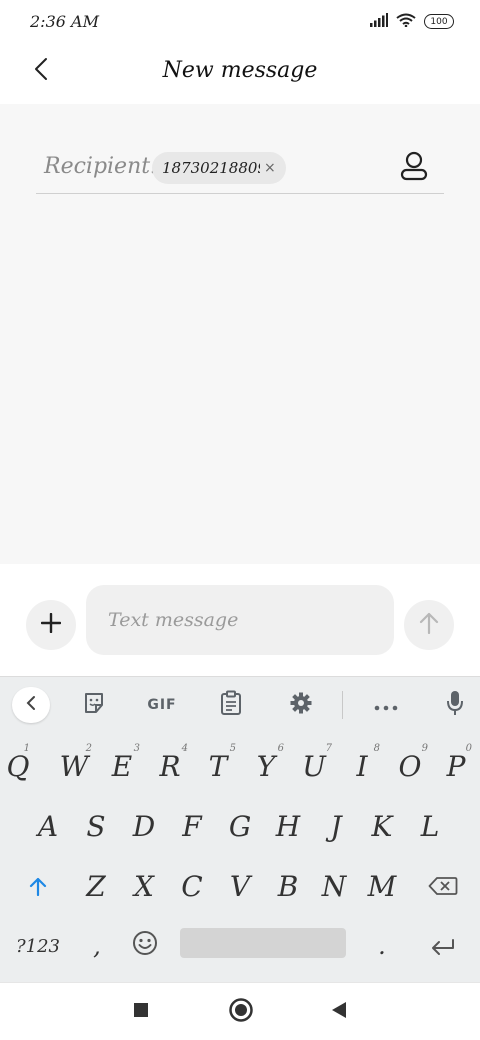  I want to click on microphone-icon, so click(455, 705).